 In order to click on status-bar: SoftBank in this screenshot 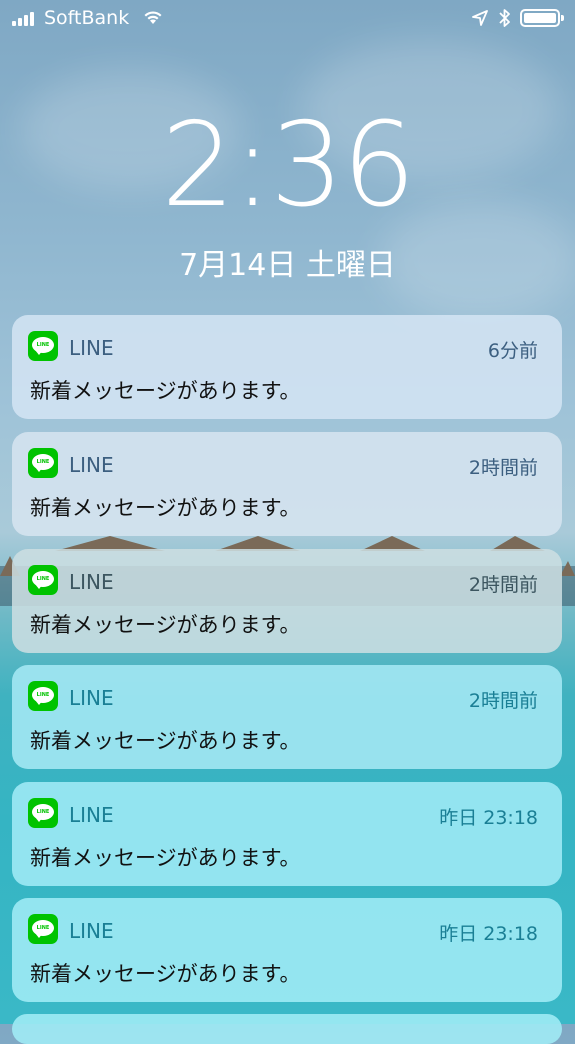, I will do `click(287, 20)`.